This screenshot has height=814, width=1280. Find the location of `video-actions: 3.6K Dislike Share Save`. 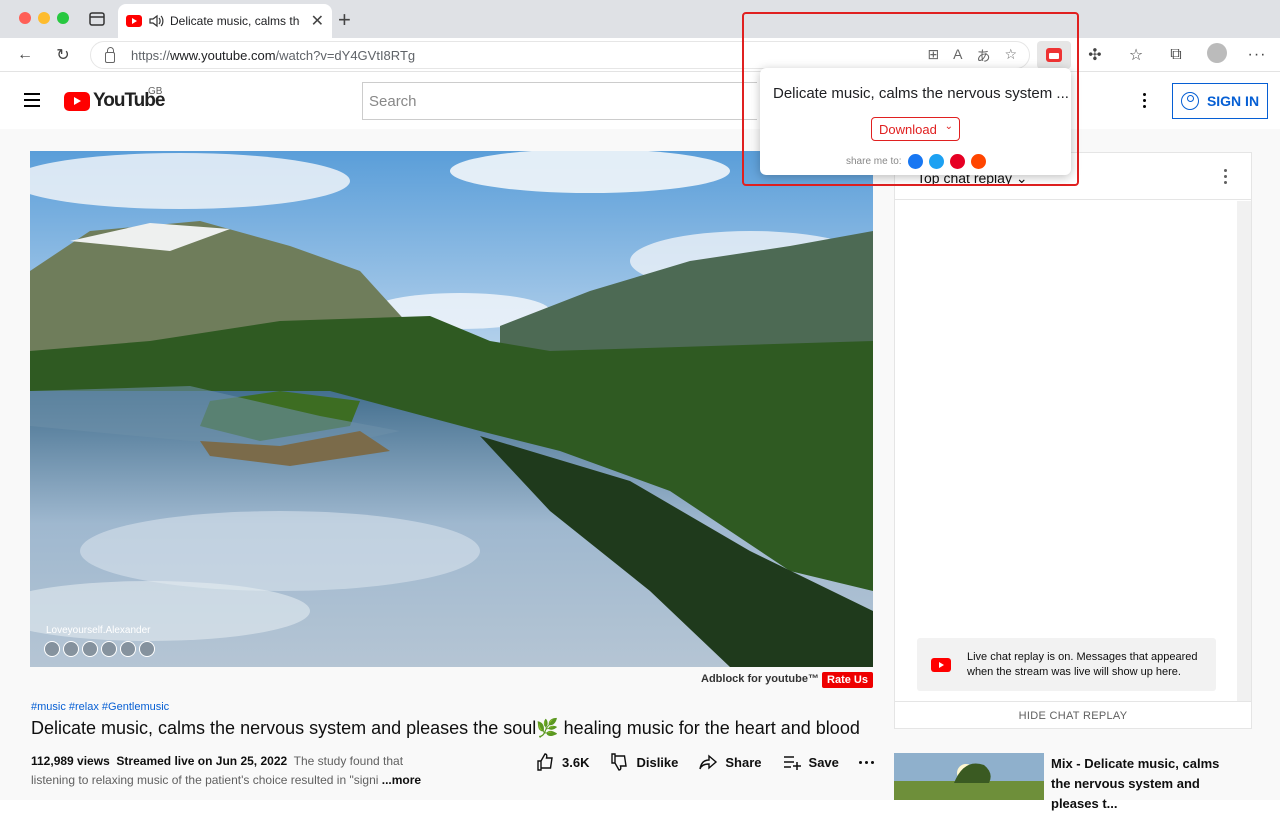

video-actions: 3.6K Dislike Share Save is located at coordinates (704, 762).